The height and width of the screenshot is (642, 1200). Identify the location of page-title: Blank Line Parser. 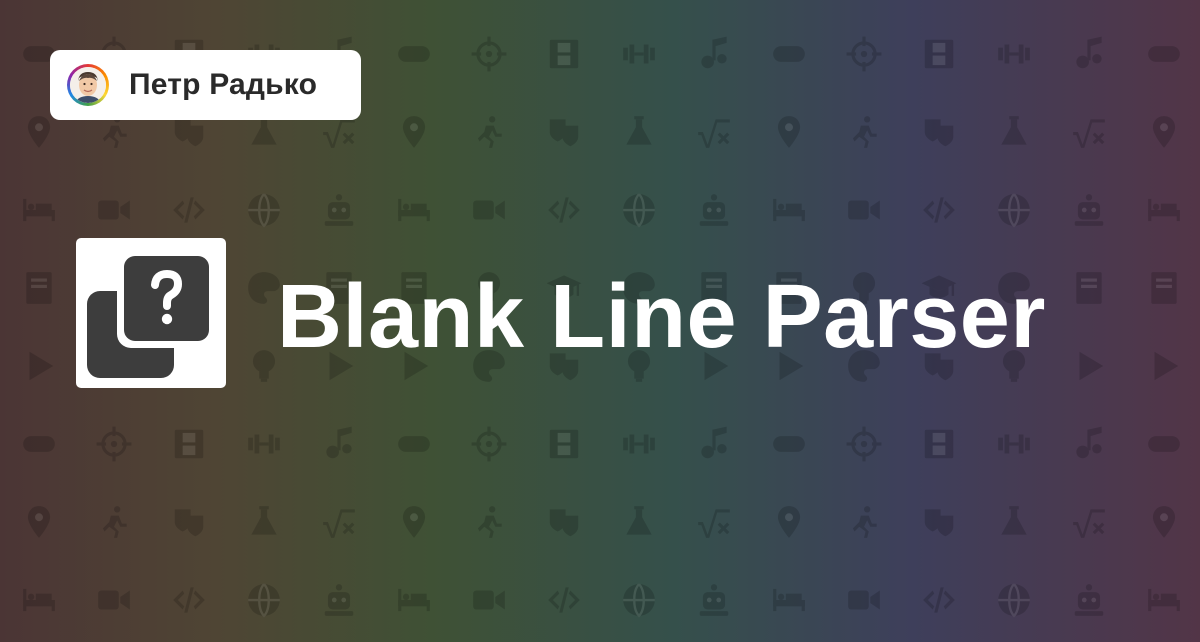
(661, 317).